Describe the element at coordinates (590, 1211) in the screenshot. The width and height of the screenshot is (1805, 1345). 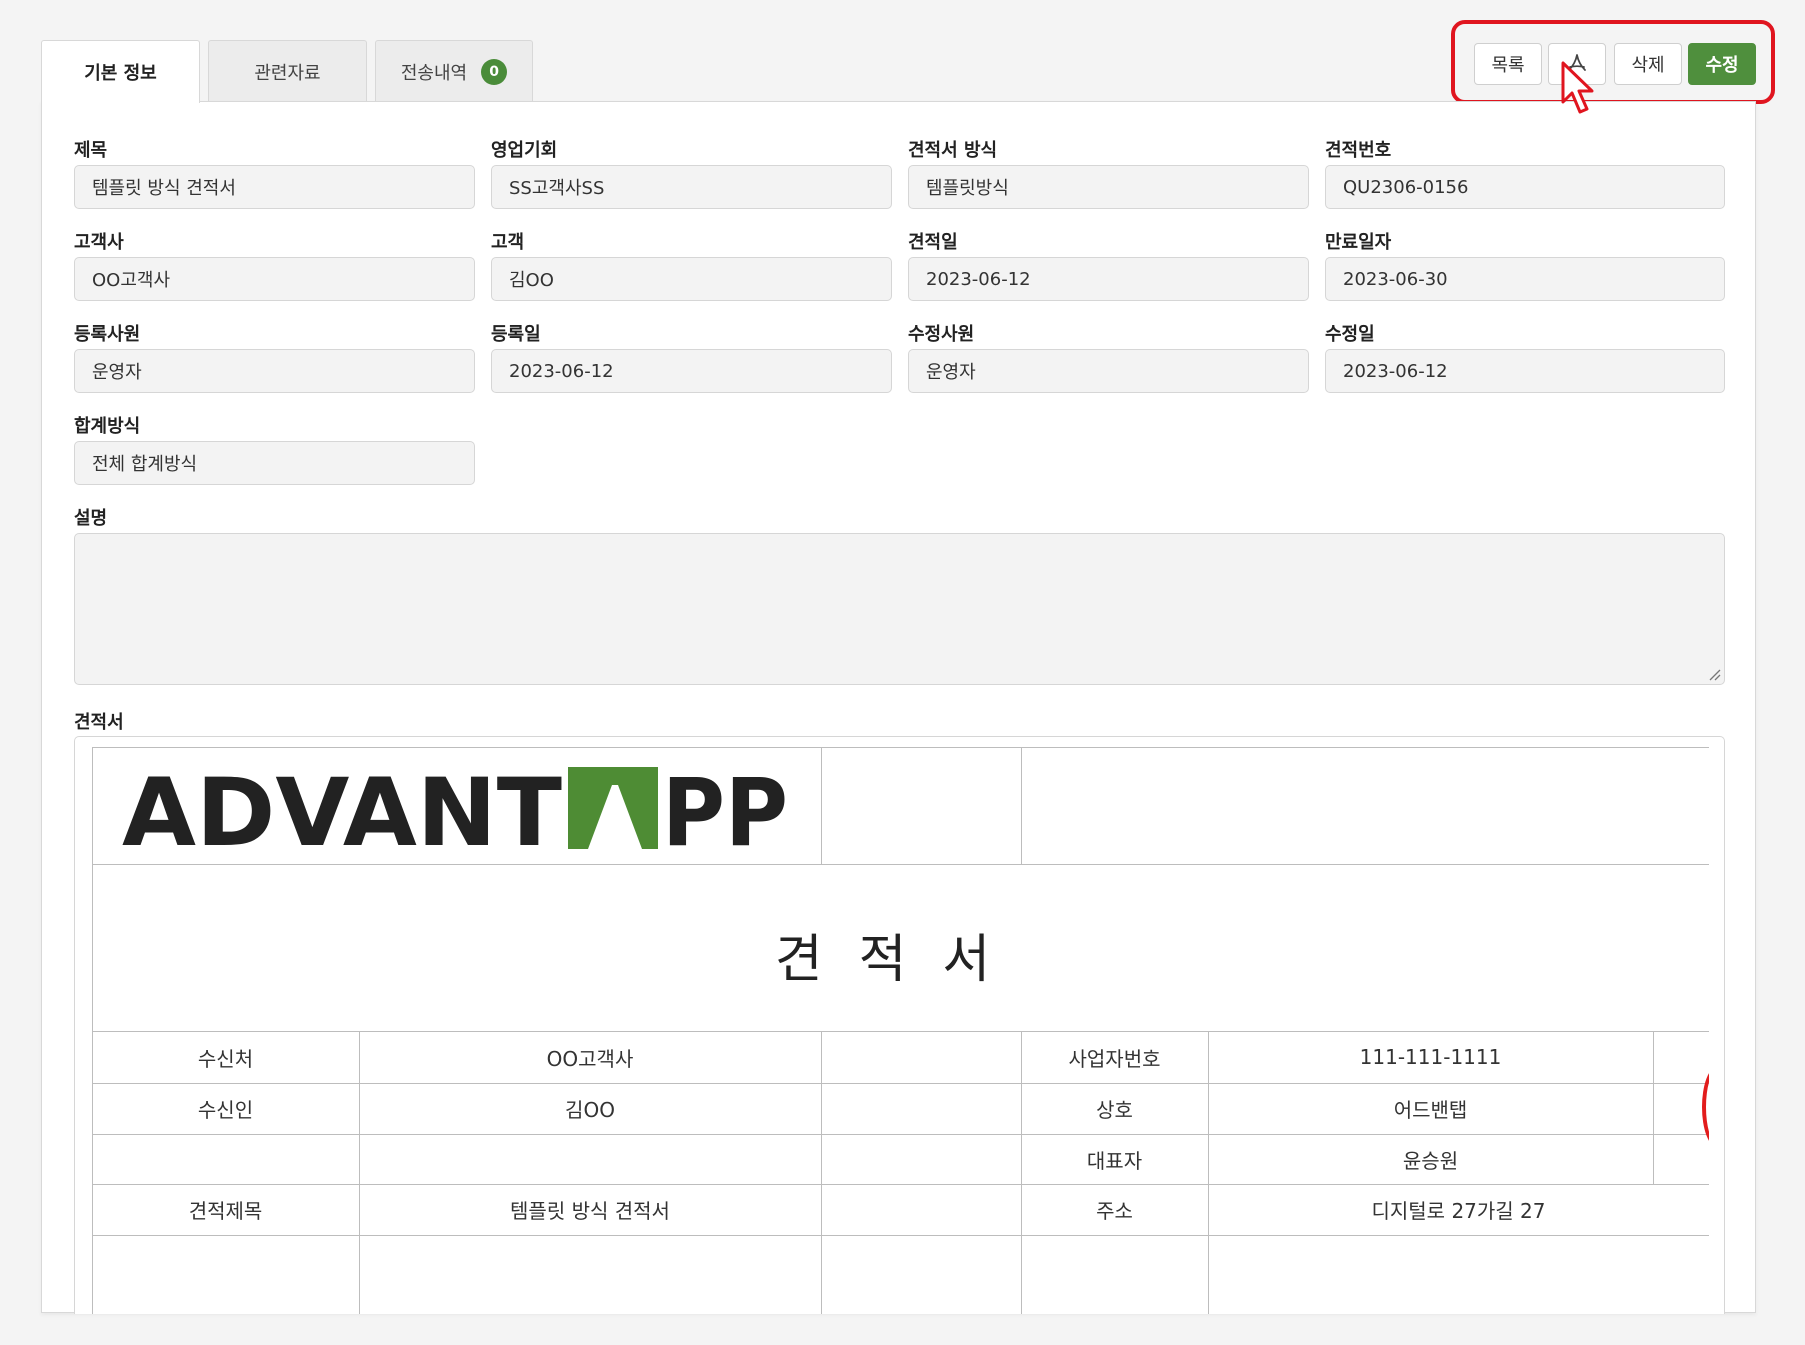
I see `row-value: 템플릿 방식 견적서` at that location.